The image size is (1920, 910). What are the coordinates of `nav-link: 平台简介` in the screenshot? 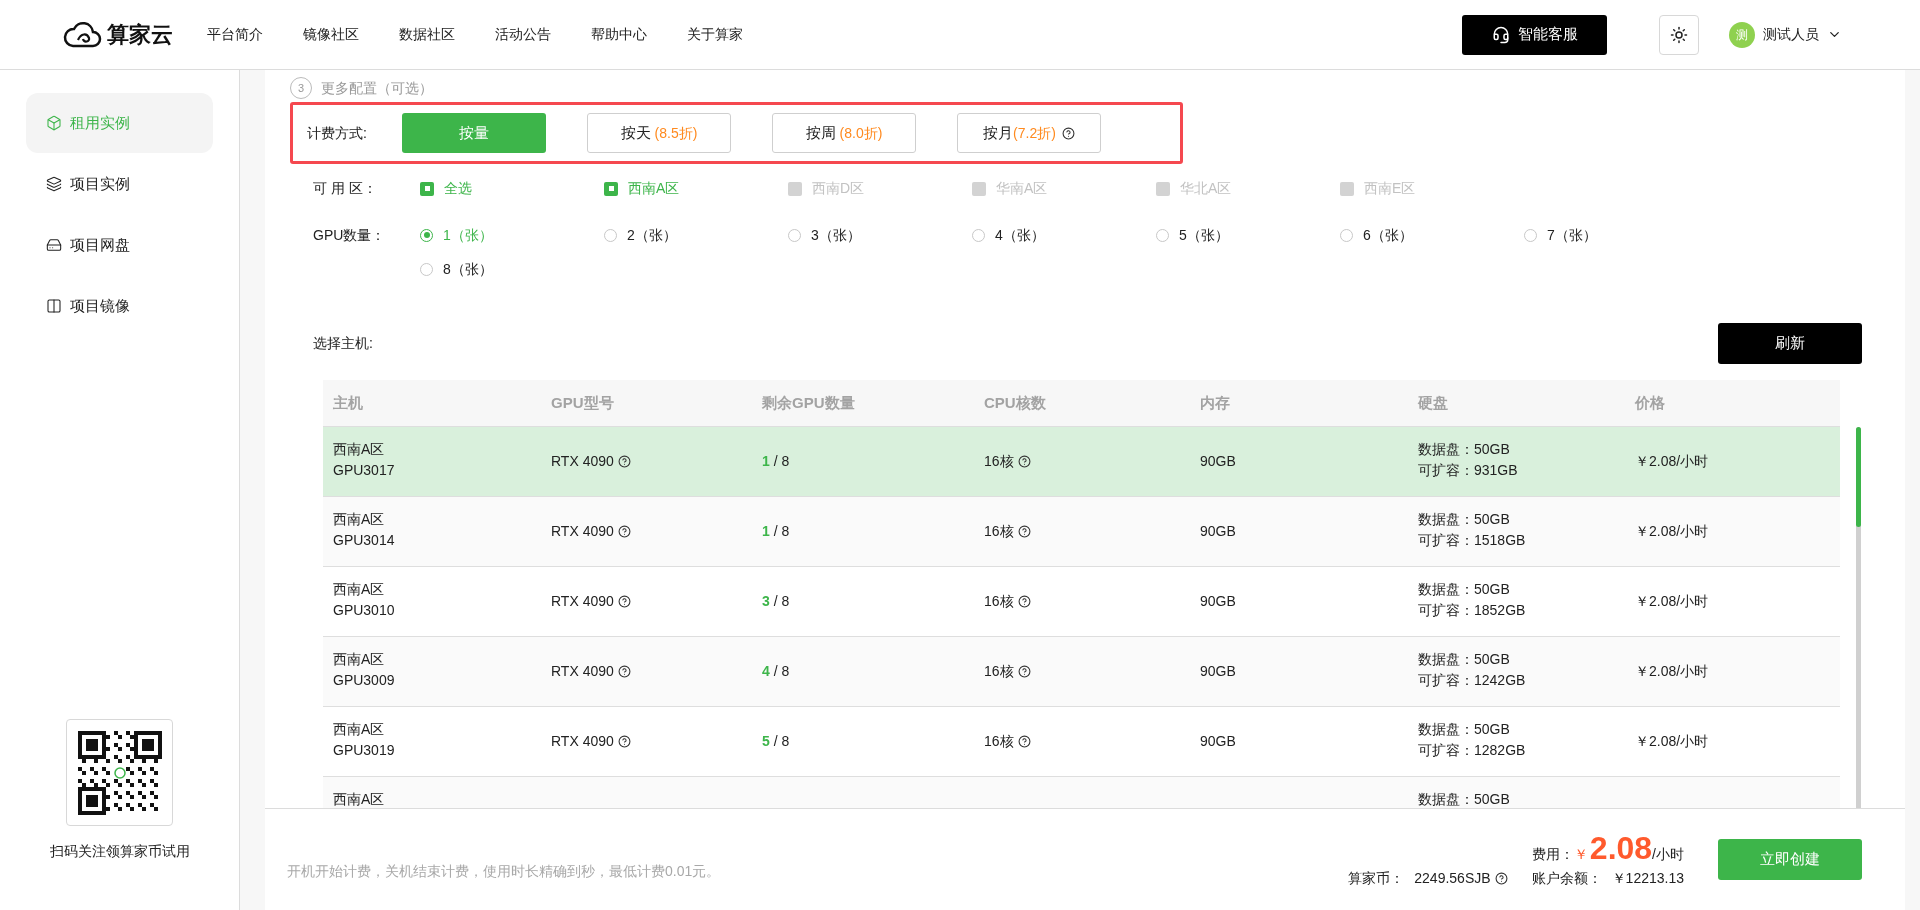 It's located at (235, 34).